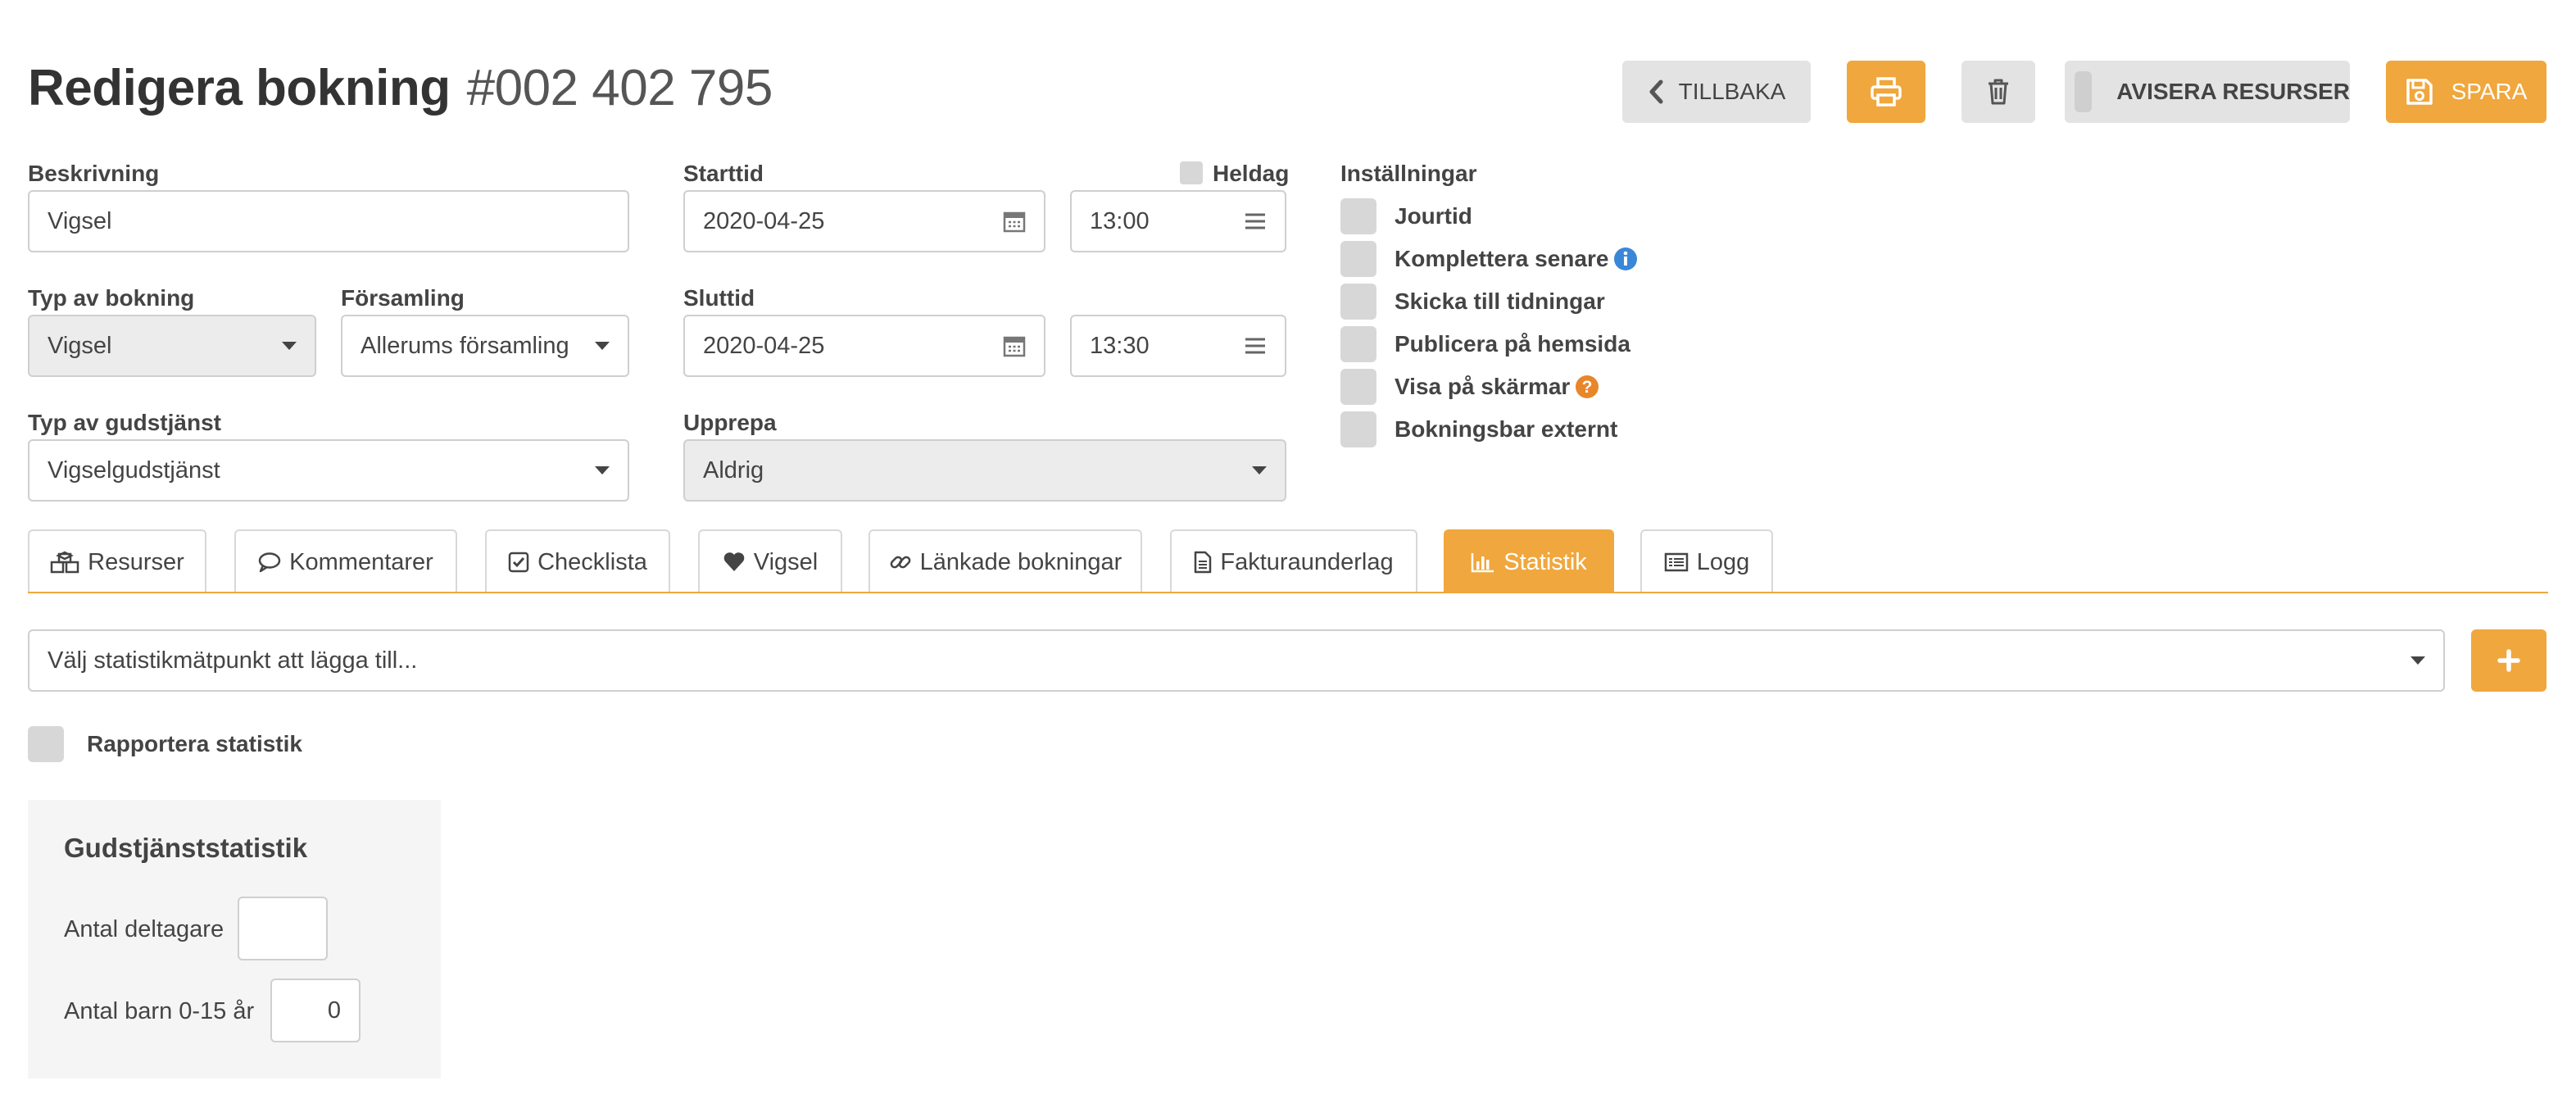 The image size is (2576, 1108). I want to click on trash-icon, so click(1998, 92).